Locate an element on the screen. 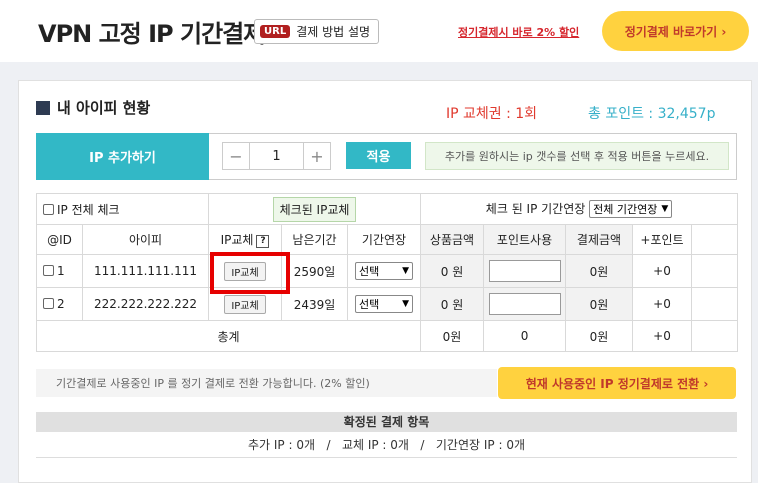 The height and width of the screenshot is (483, 758). check-all-checkbox is located at coordinates (48, 209).